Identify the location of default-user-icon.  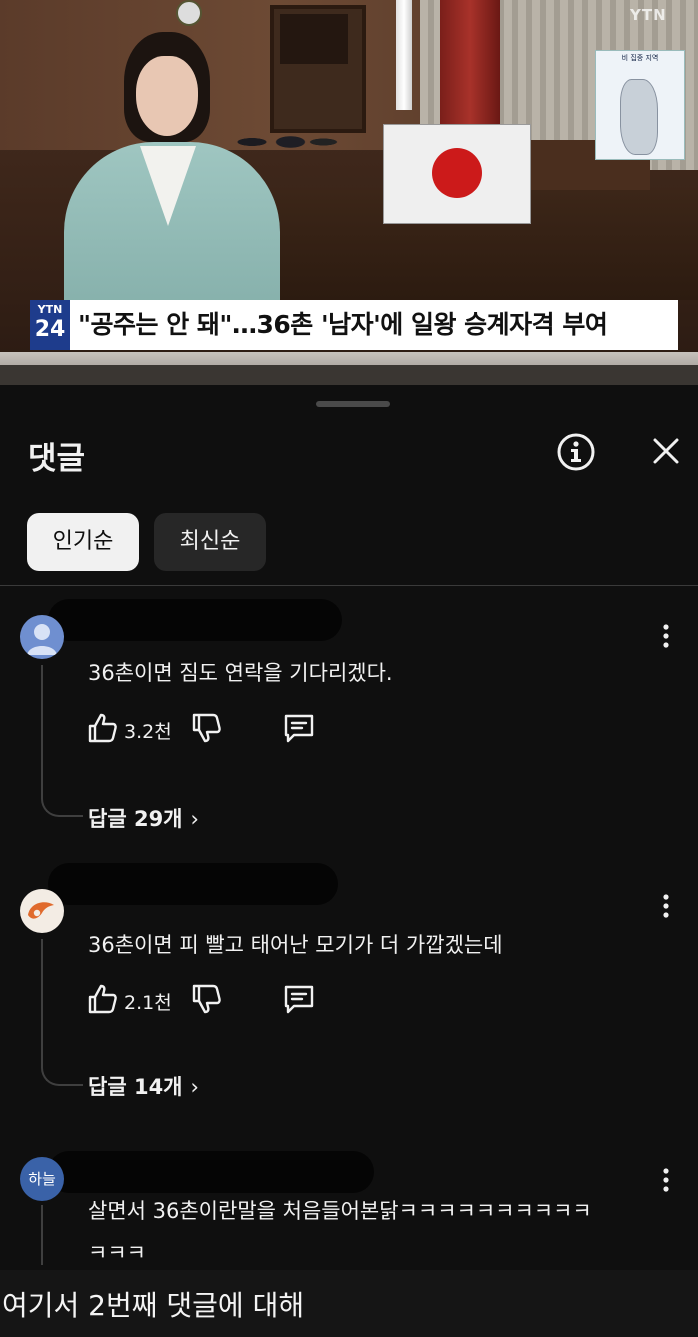
(42, 637).